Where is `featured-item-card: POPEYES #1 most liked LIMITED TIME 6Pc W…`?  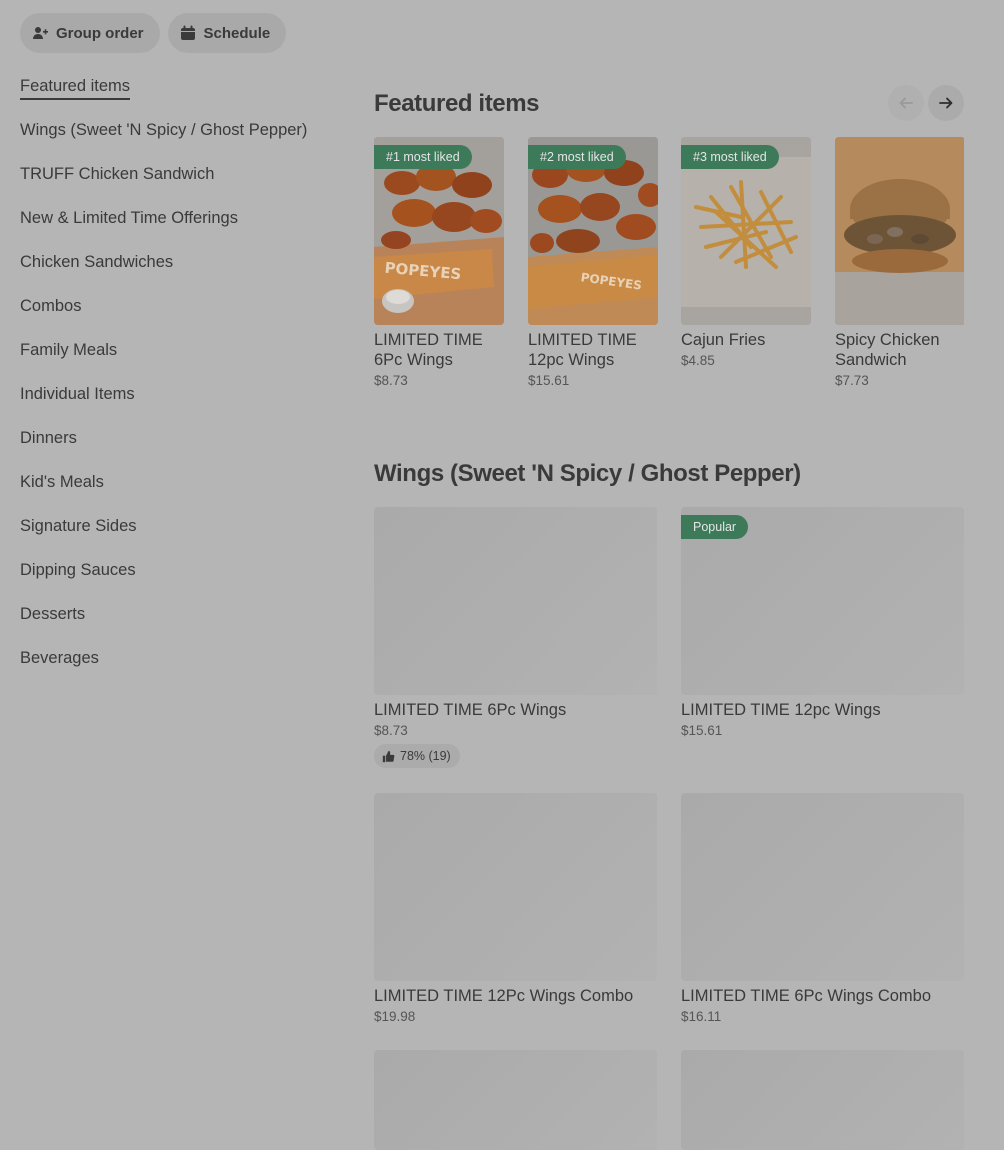
featured-item-card: POPEYES #1 most liked LIMITED TIME 6Pc W… is located at coordinates (439, 262).